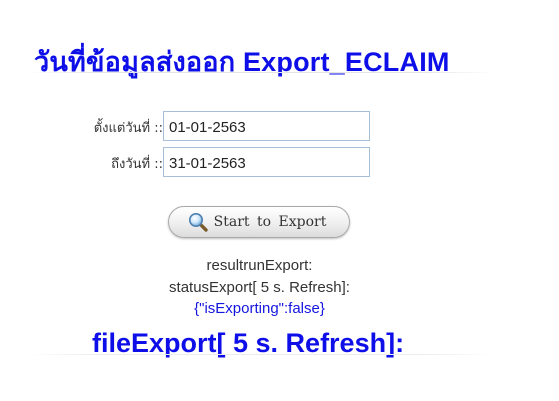  I want to click on end-date-label: ถึงวันที่ ::, so click(137, 164).